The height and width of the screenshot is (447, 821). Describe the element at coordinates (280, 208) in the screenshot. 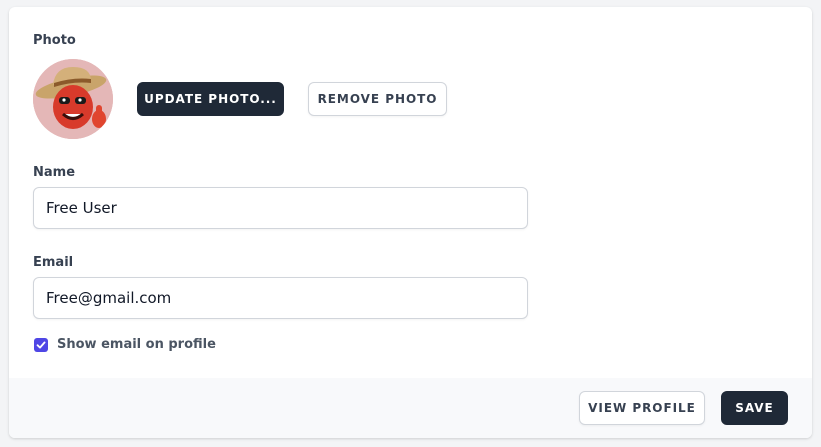

I see `name-input` at that location.